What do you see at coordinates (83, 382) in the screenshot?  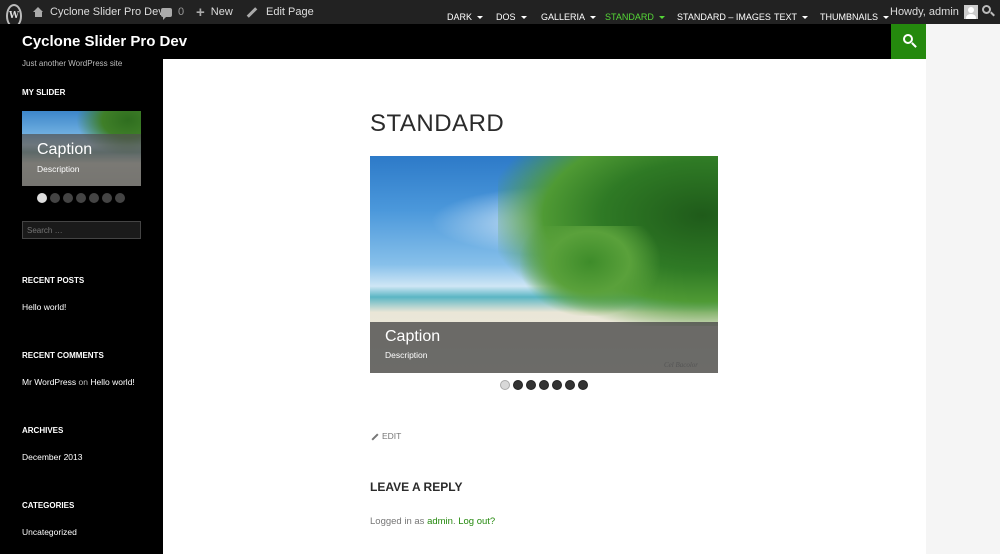 I see `comment-on-text: on` at bounding box center [83, 382].